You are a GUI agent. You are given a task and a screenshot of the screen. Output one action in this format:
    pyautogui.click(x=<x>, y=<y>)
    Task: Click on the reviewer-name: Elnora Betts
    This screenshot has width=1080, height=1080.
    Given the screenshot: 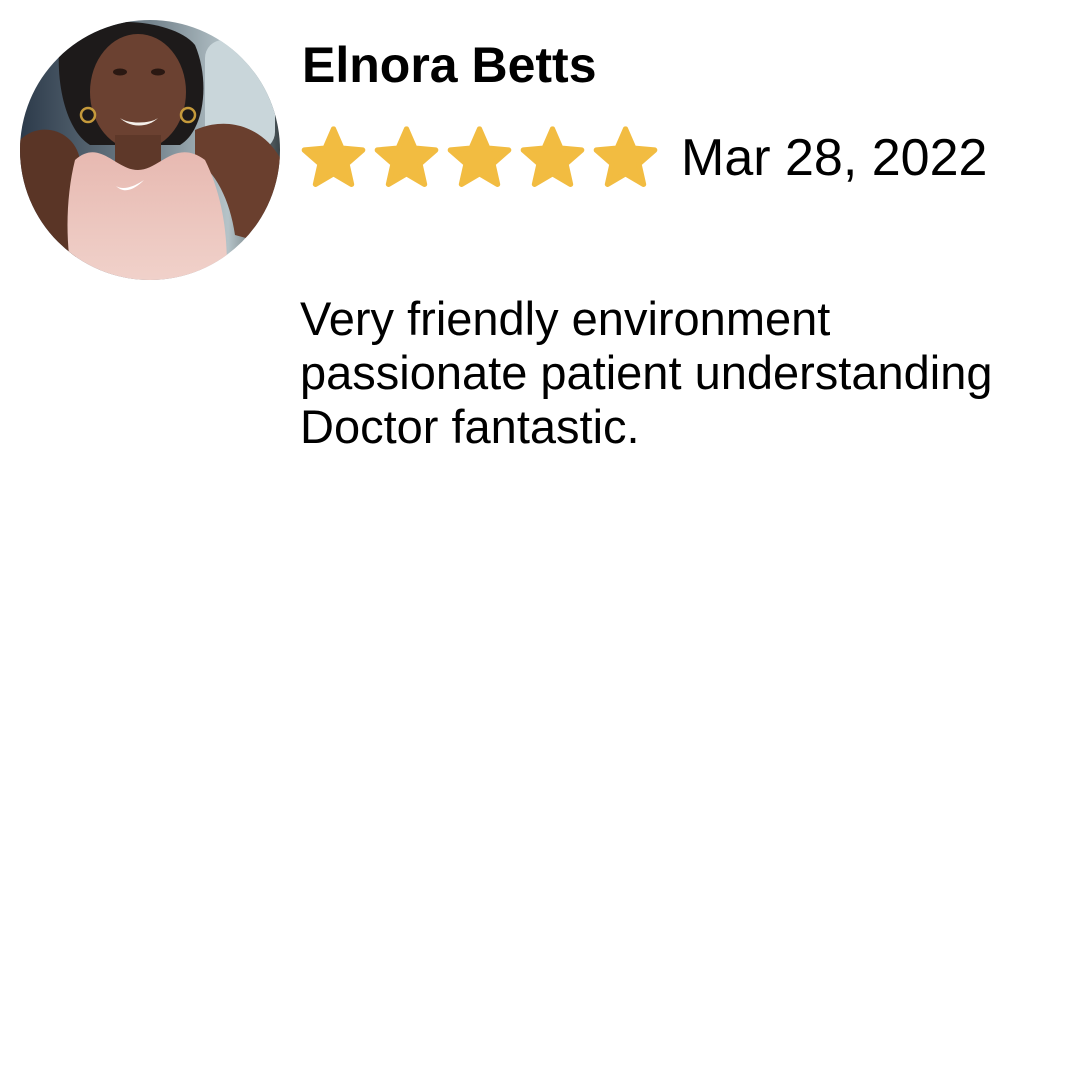 What is the action you would take?
    pyautogui.click(x=449, y=65)
    